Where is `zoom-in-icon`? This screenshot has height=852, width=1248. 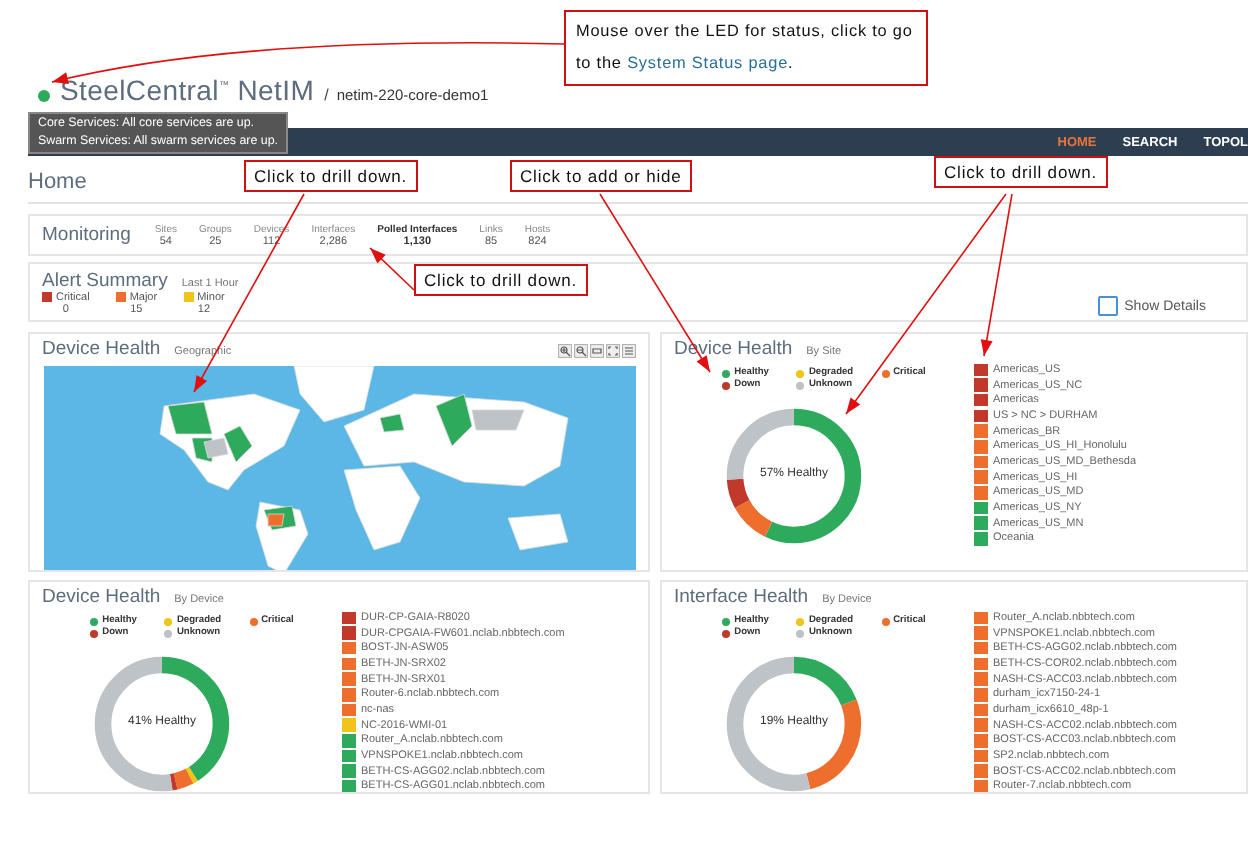
zoom-in-icon is located at coordinates (565, 351).